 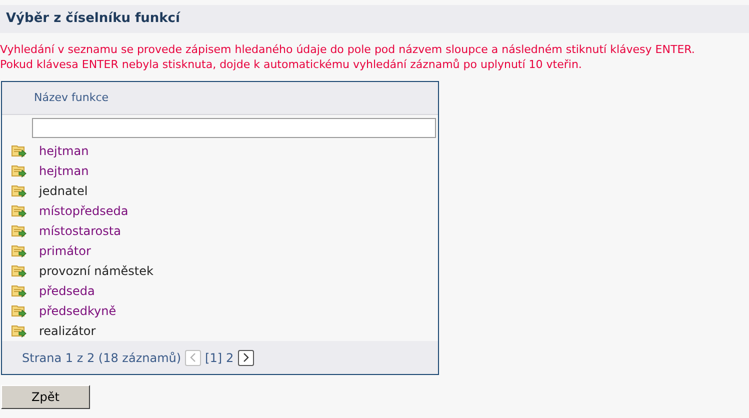 What do you see at coordinates (63, 191) in the screenshot?
I see `function-link: jednatel` at bounding box center [63, 191].